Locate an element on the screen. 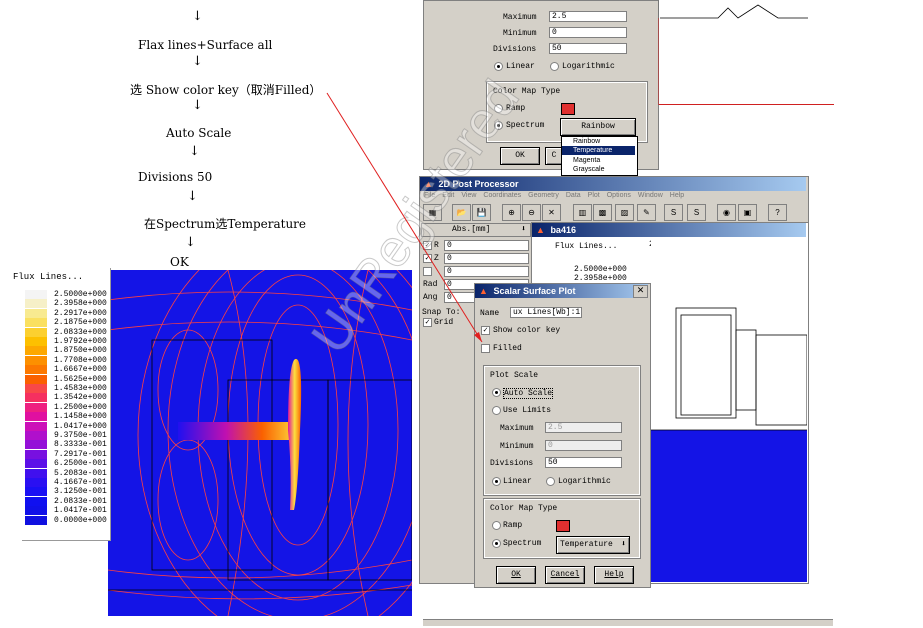 This screenshot has height=628, width=923. legend-value: 9.3750e-001 is located at coordinates (80, 435).